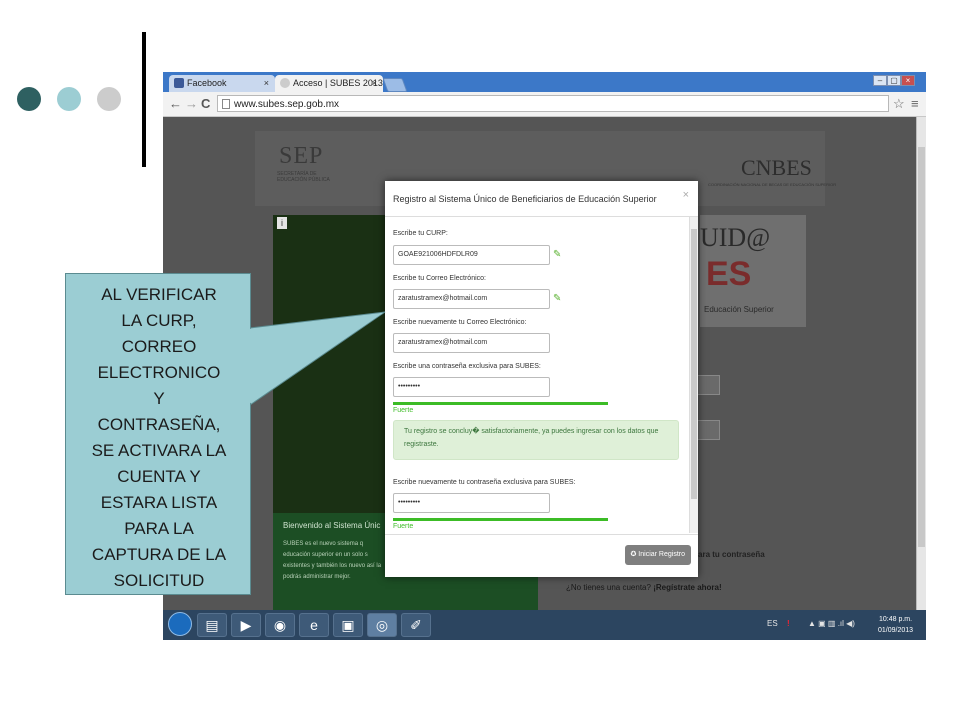 This screenshot has width=960, height=720. What do you see at coordinates (788, 623) in the screenshot?
I see `alert-icon: !` at bounding box center [788, 623].